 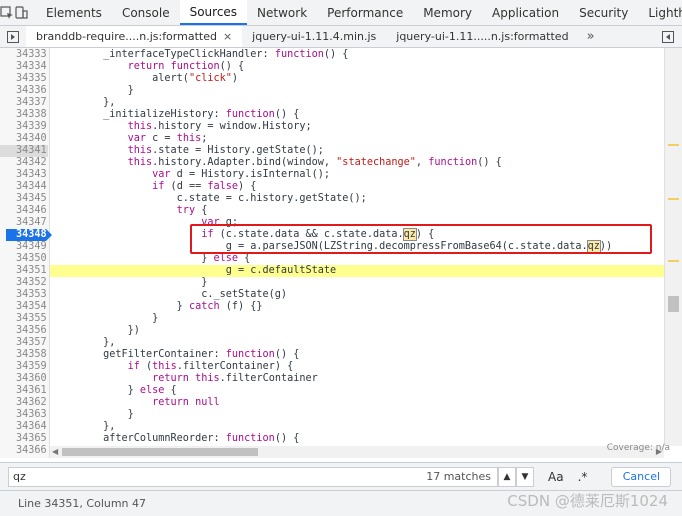 I want to click on code-line: 34361 } else {, so click(x=332, y=391).